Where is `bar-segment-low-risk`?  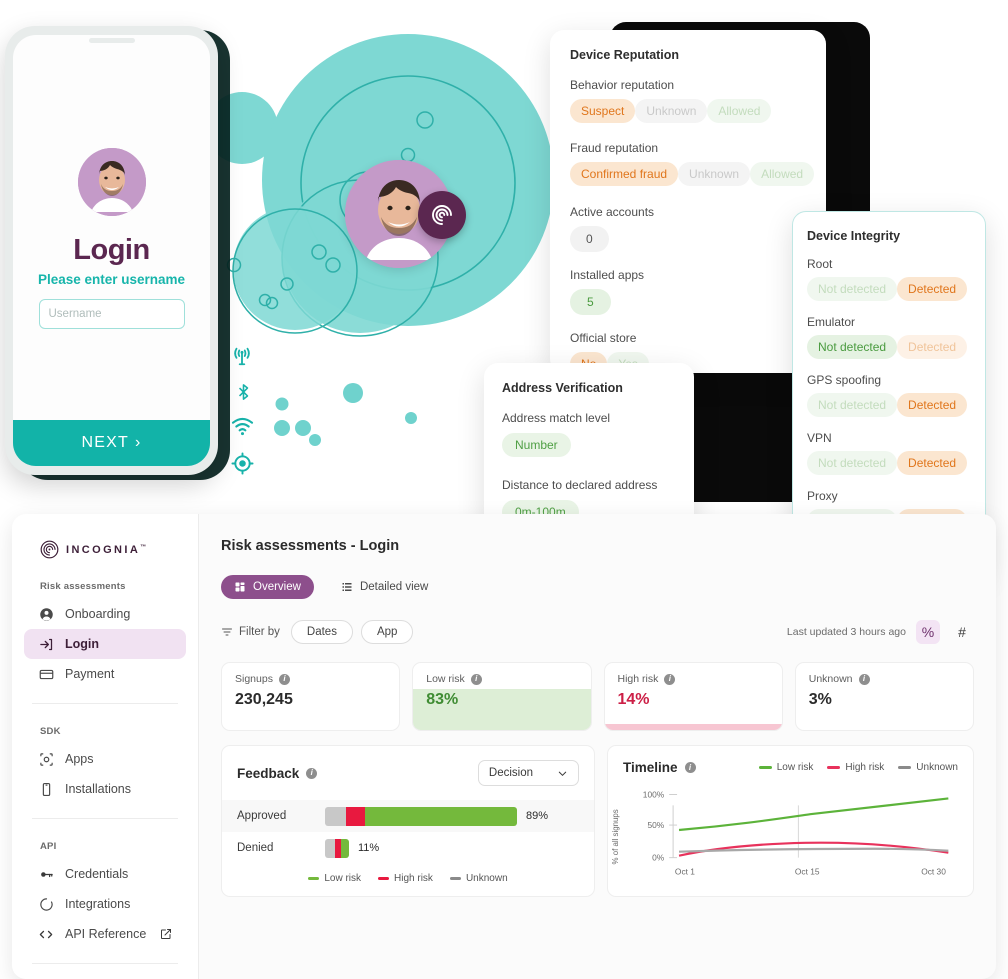 bar-segment-low-risk is located at coordinates (441, 816).